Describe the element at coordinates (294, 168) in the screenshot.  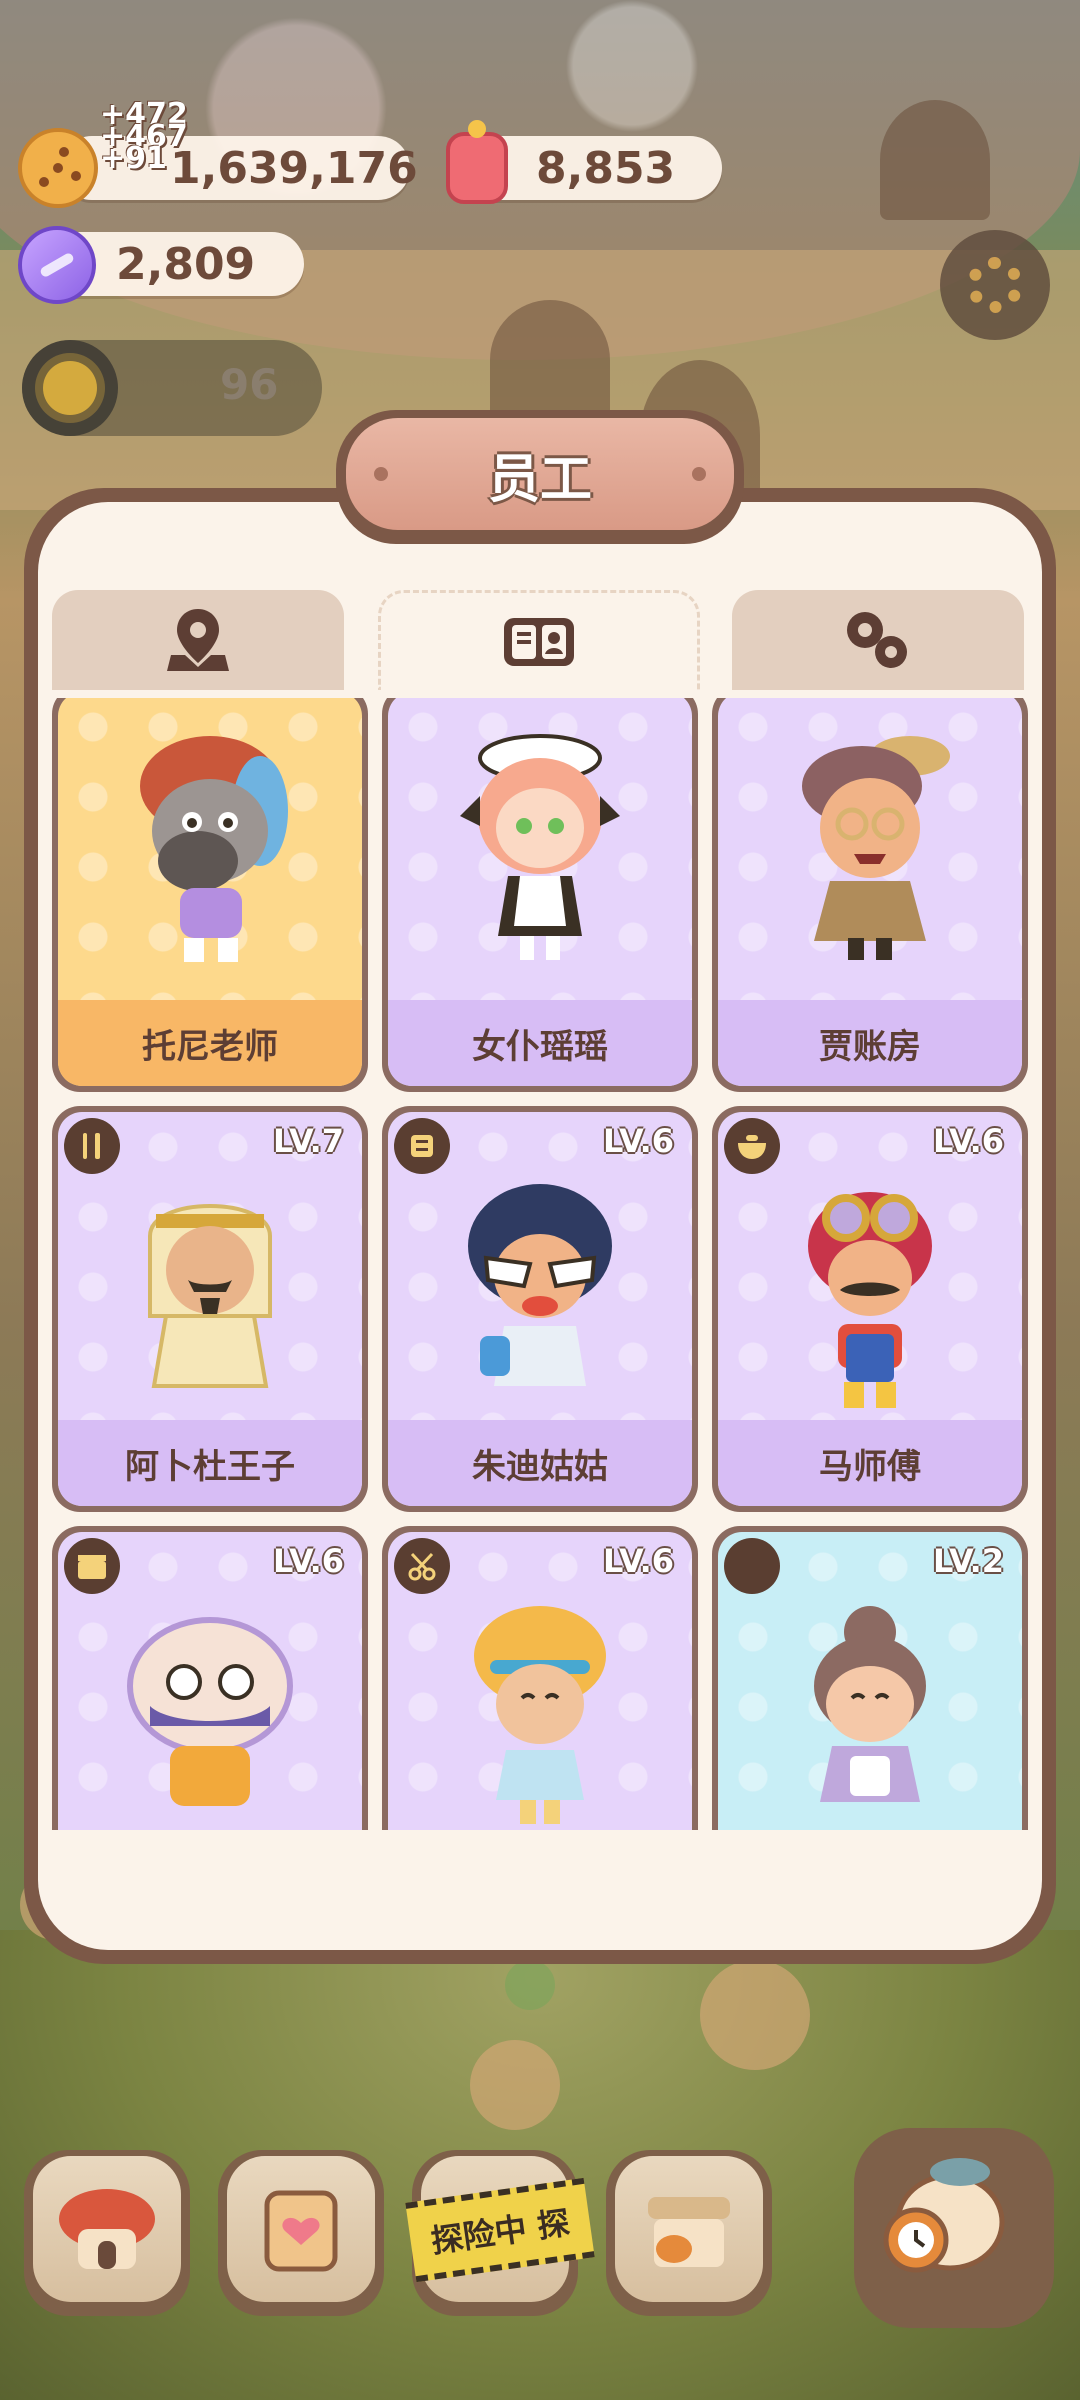
I see `cookie-count: 1,639,176` at that location.